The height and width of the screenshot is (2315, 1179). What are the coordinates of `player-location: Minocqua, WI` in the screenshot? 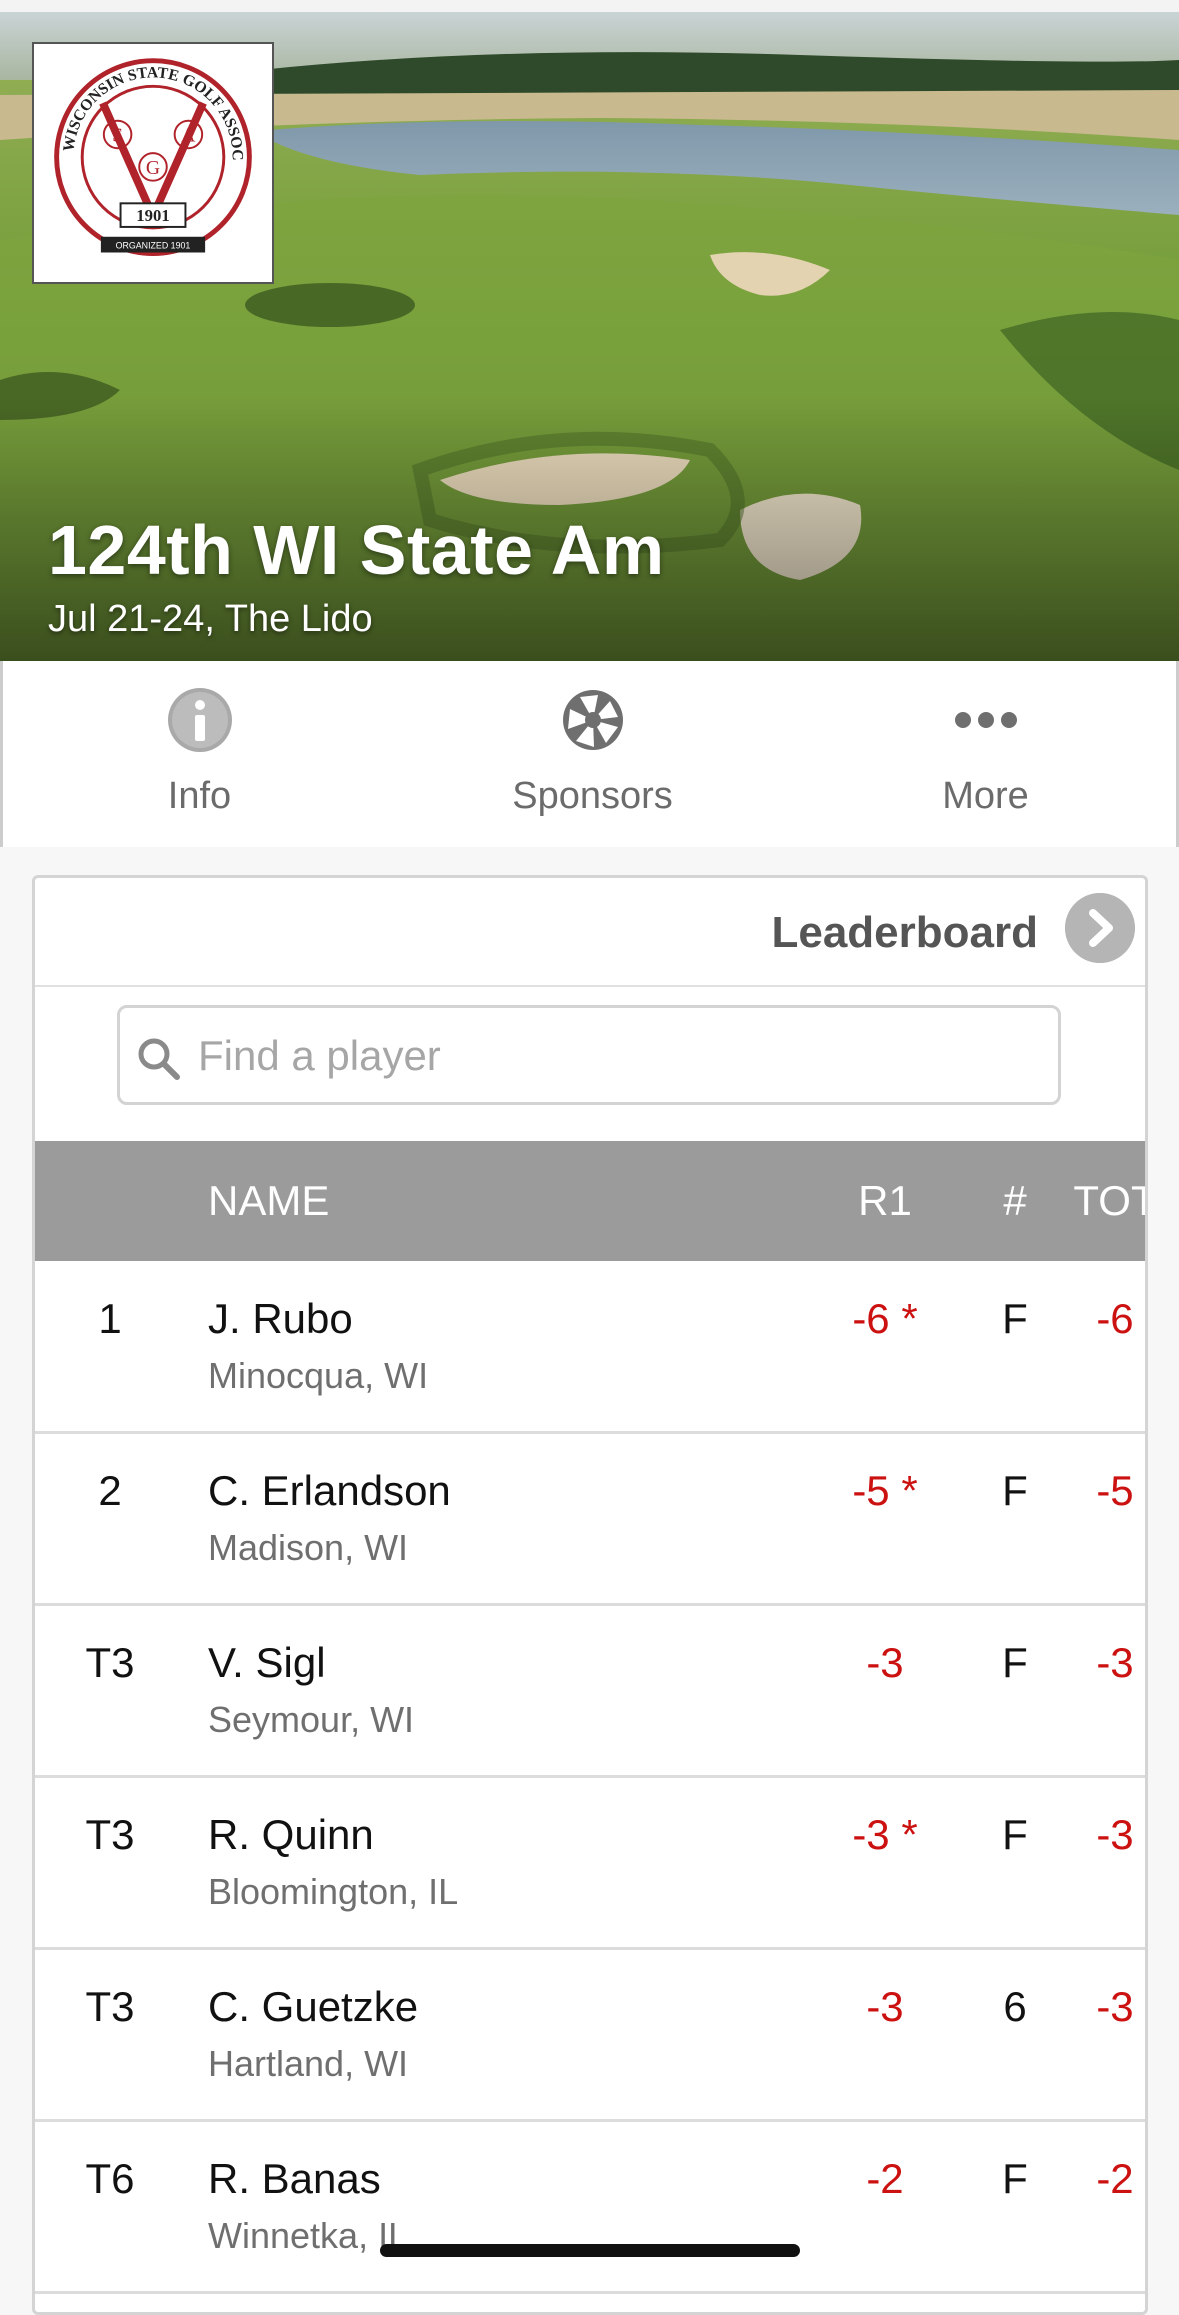 It's located at (318, 1375).